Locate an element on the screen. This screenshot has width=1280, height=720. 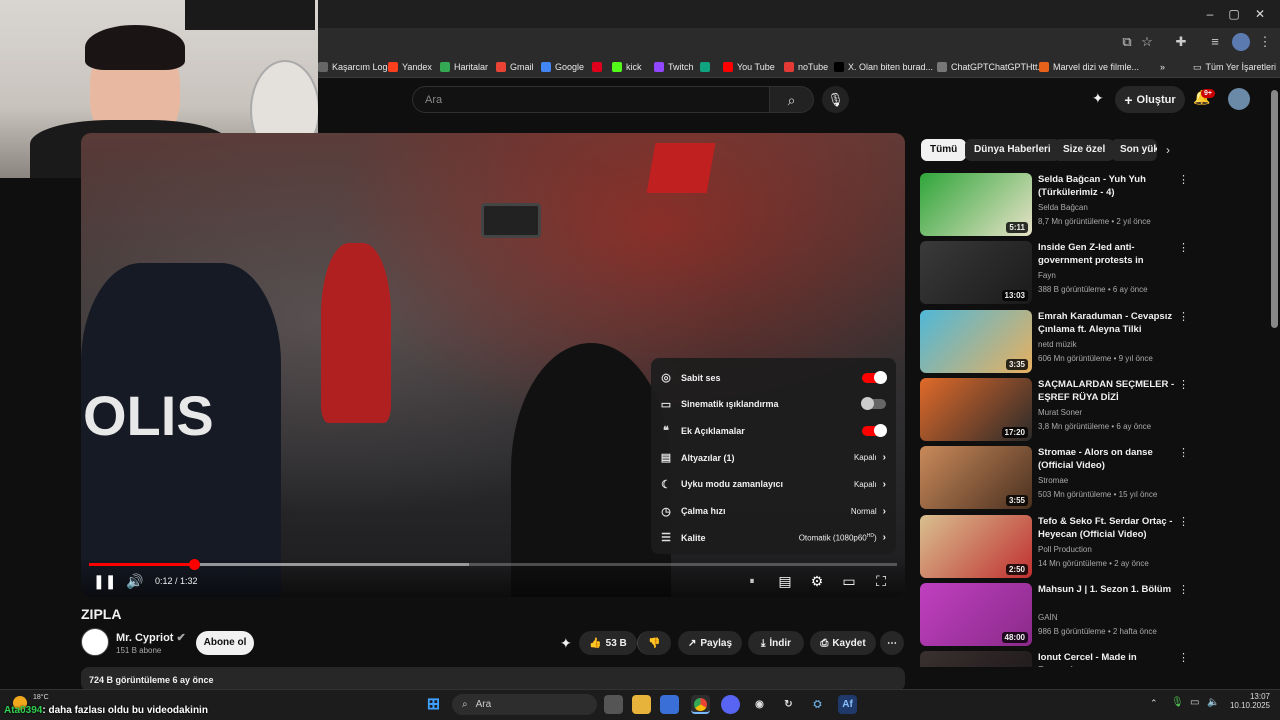
tray-chevron-icon: ⌃ is located at coordinates (1154, 703).